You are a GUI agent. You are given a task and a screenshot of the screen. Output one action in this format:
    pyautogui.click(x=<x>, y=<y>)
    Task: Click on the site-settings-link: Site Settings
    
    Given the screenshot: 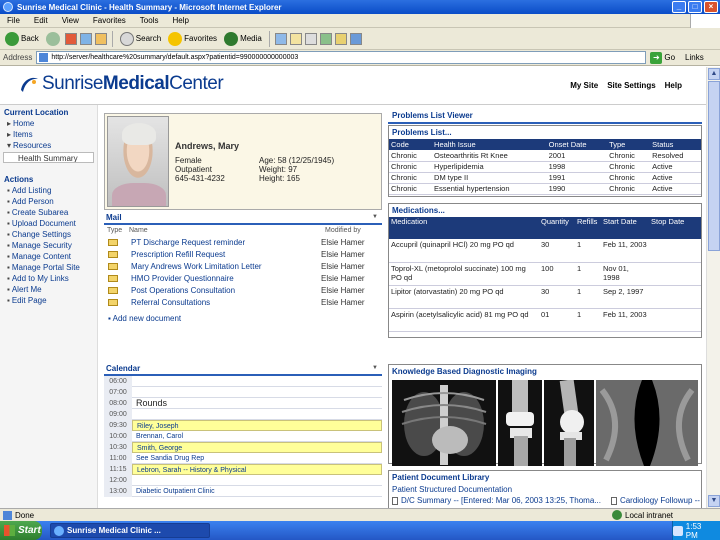 What is the action you would take?
    pyautogui.click(x=631, y=85)
    